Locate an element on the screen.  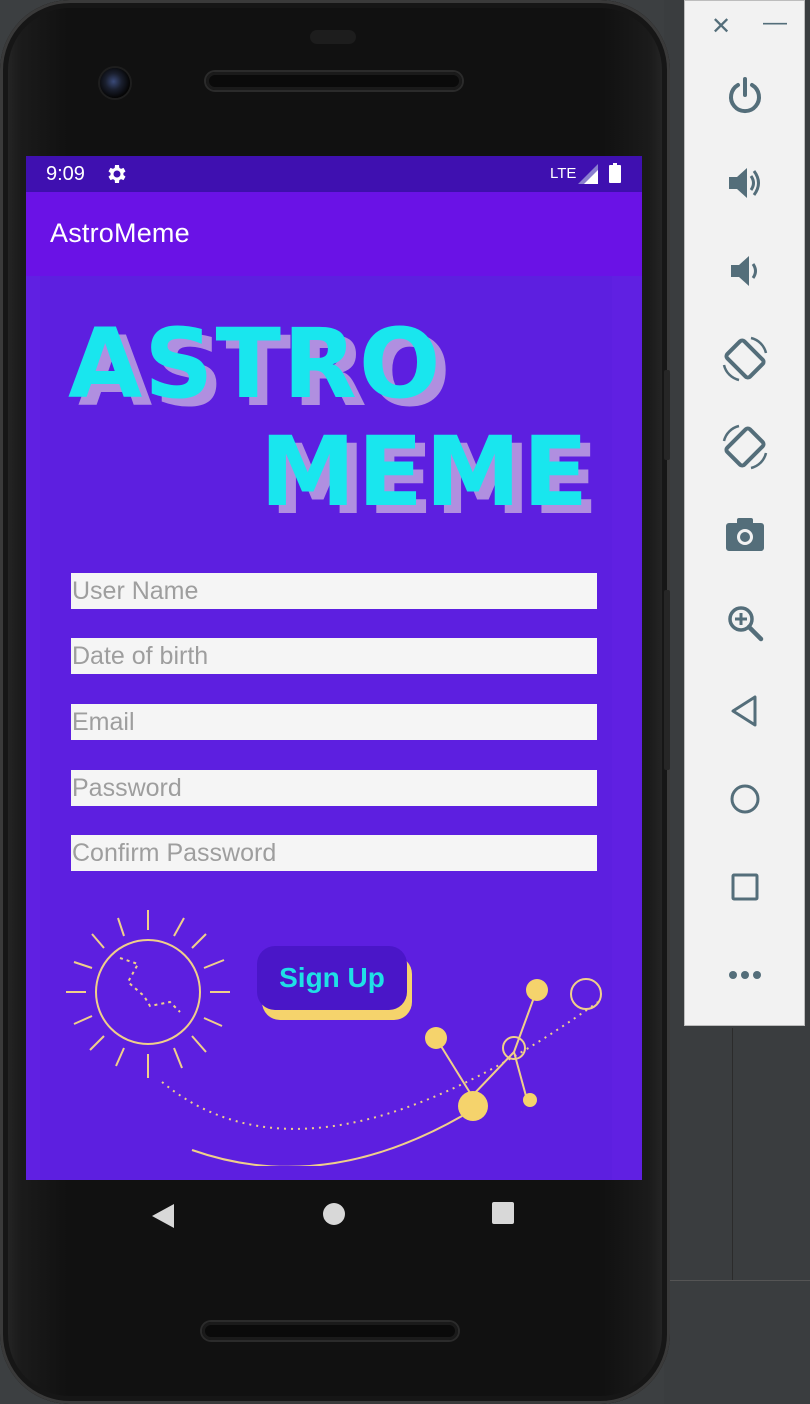
emulator-control-panel: ✕ — is located at coordinates (744, 513).